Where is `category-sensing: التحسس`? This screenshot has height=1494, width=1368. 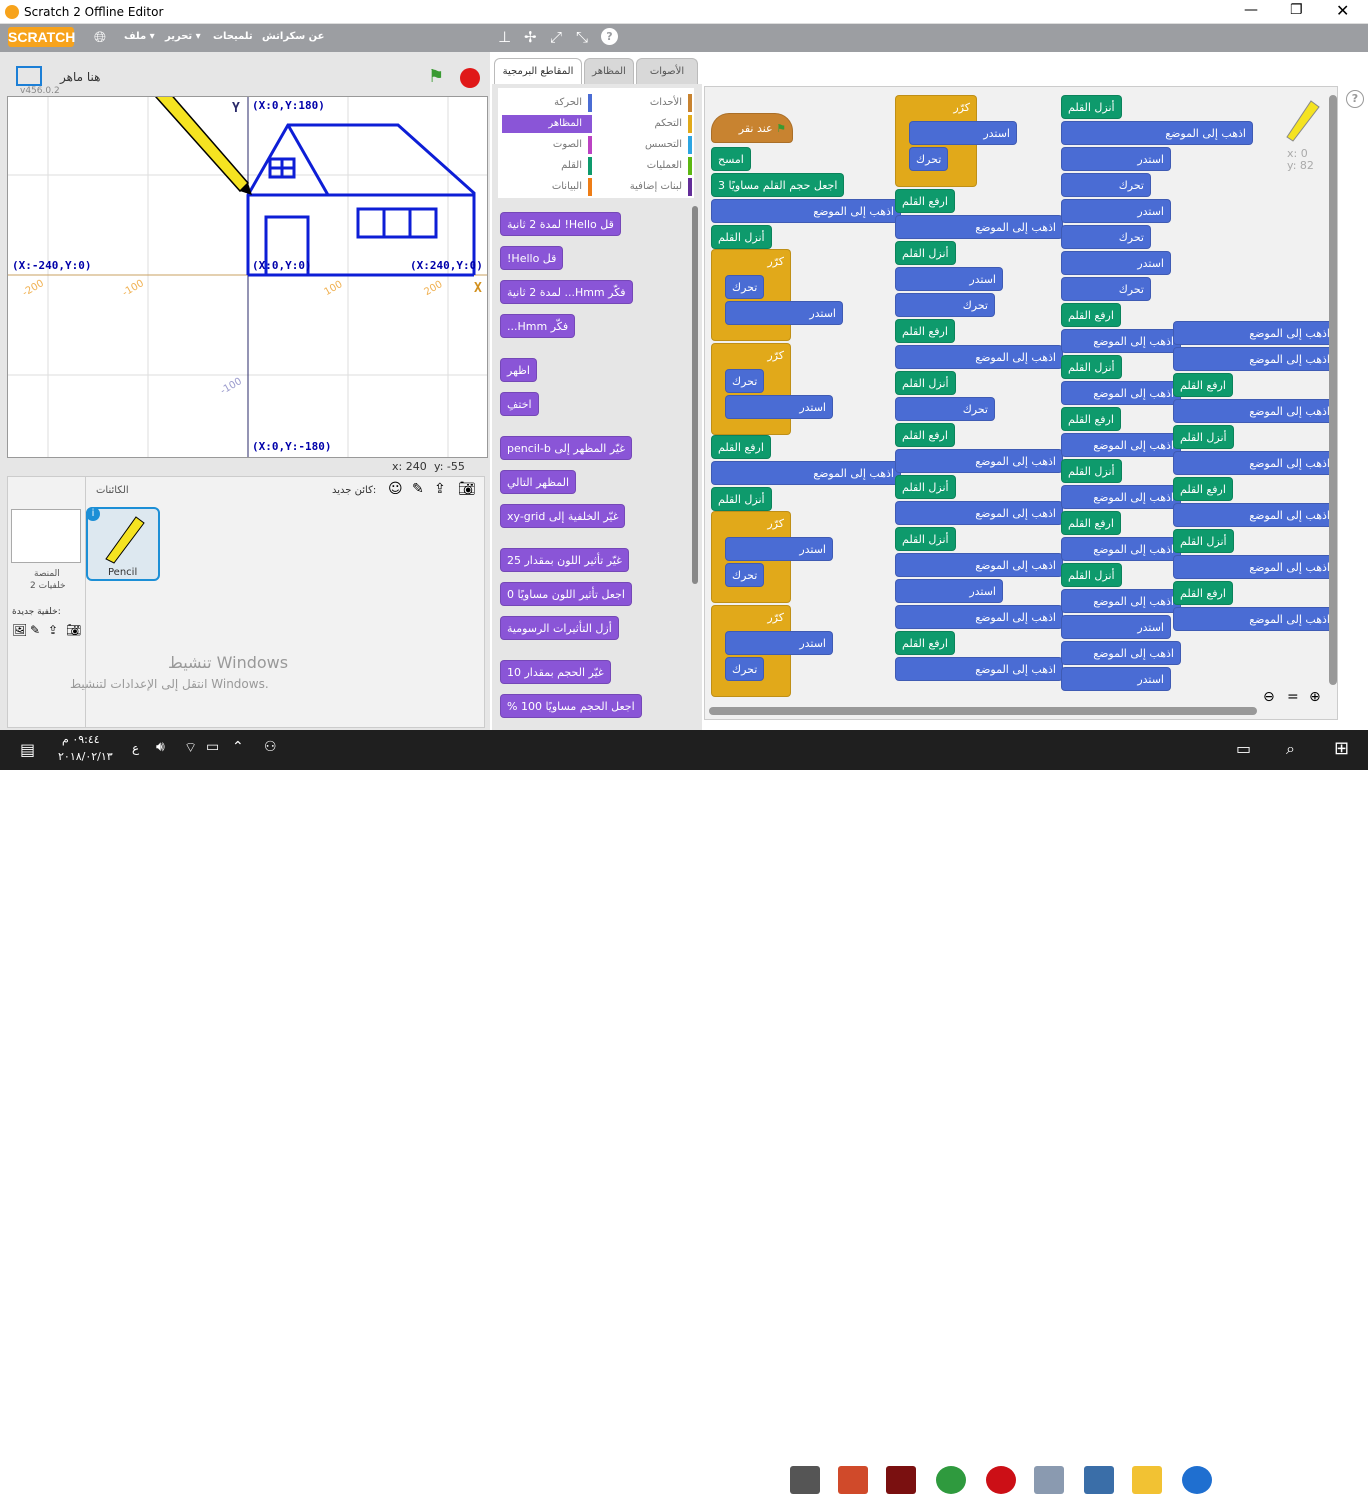
category-sensing: التحسس is located at coordinates (647, 145).